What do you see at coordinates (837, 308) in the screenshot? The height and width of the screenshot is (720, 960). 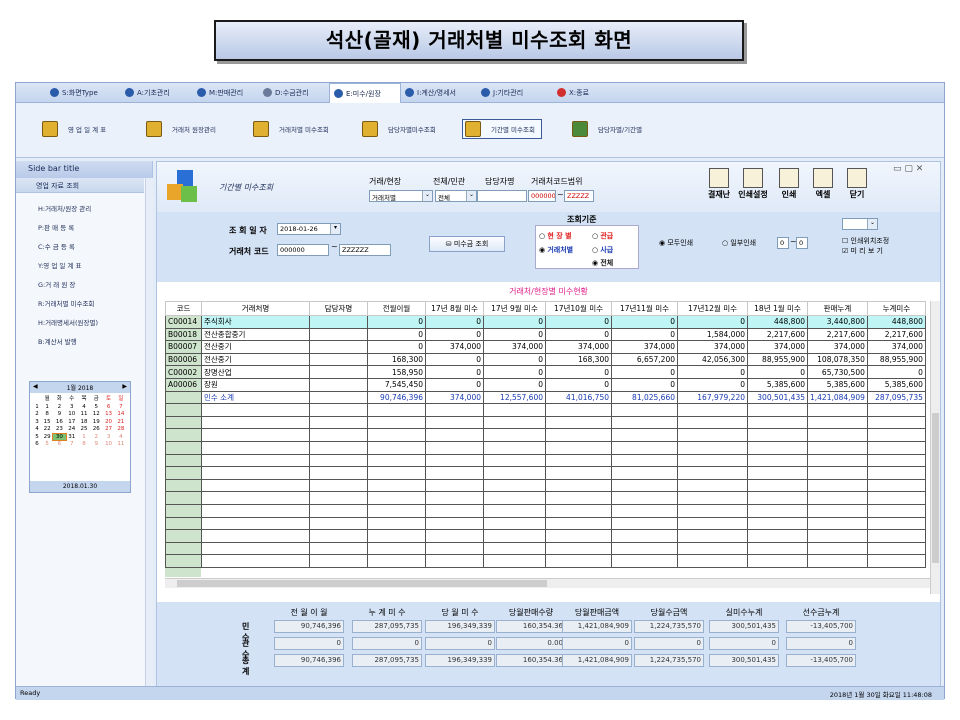 I see `grid-column-header: 판매누계` at bounding box center [837, 308].